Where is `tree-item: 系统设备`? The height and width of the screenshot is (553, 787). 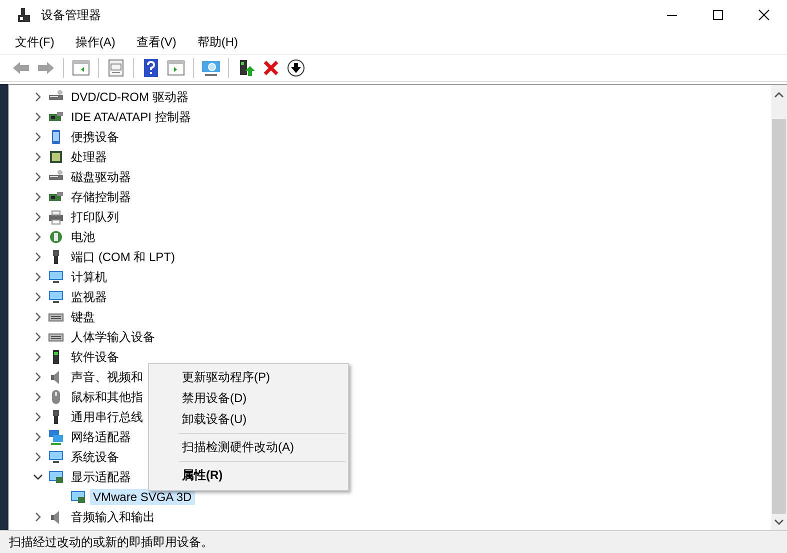 tree-item: 系统设备 is located at coordinates (95, 457).